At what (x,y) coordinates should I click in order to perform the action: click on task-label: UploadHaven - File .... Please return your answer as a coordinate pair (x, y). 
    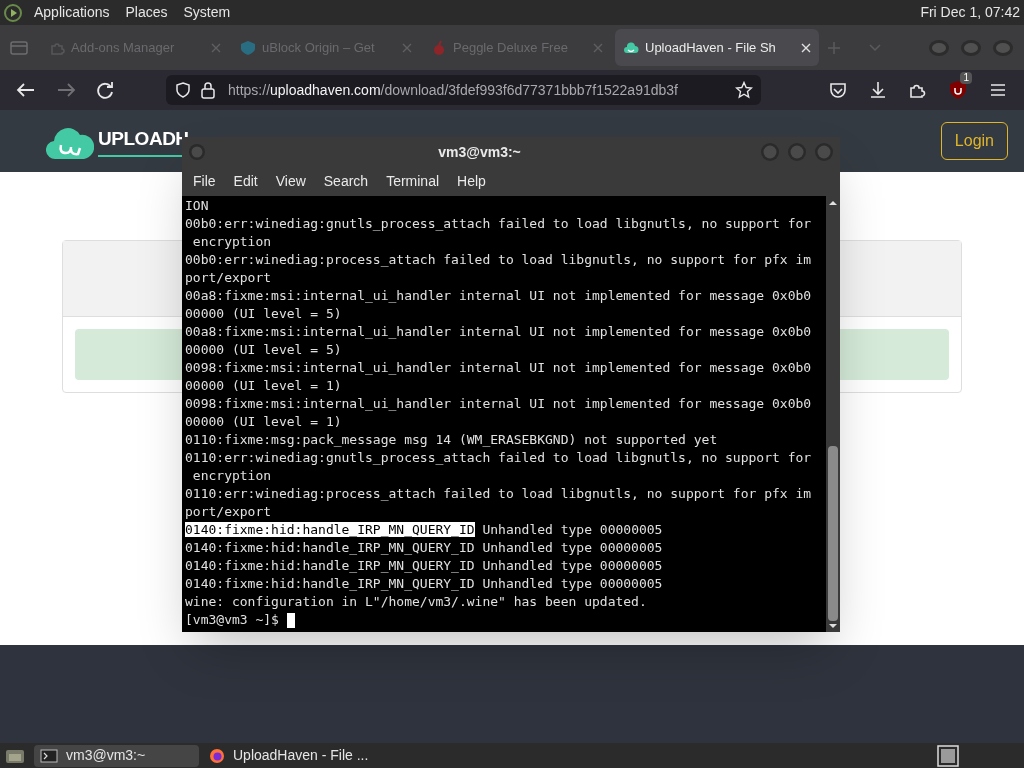
    Looking at the image, I should click on (301, 755).